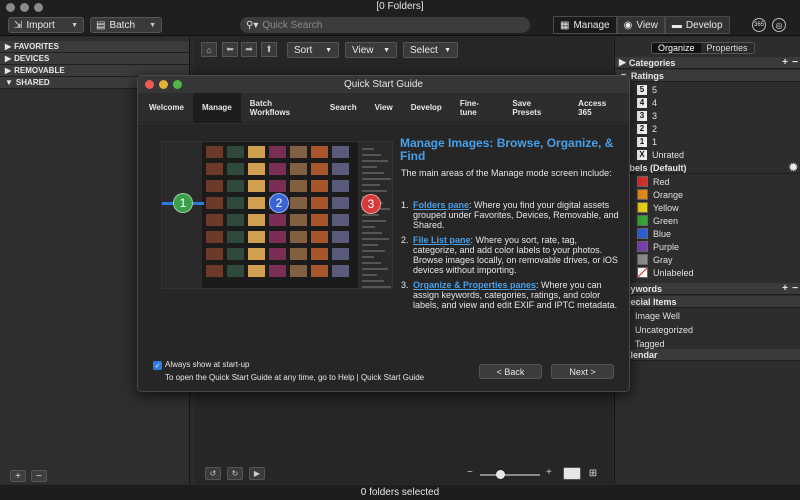 Image resolution: width=800 pixels, height=500 pixels. Describe the element at coordinates (785, 288) in the screenshot. I see `add-keyword-icon: +` at that location.